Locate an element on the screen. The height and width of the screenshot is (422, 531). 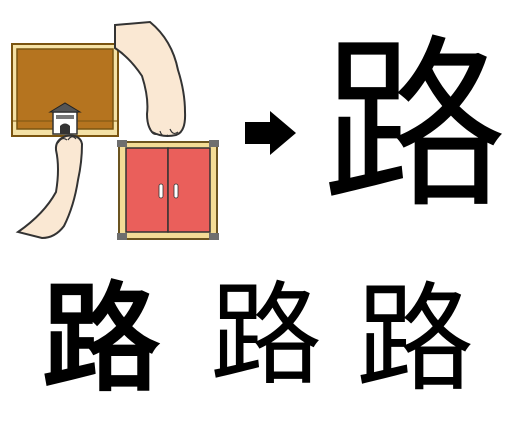
red-double-door-icon is located at coordinates (168, 190).